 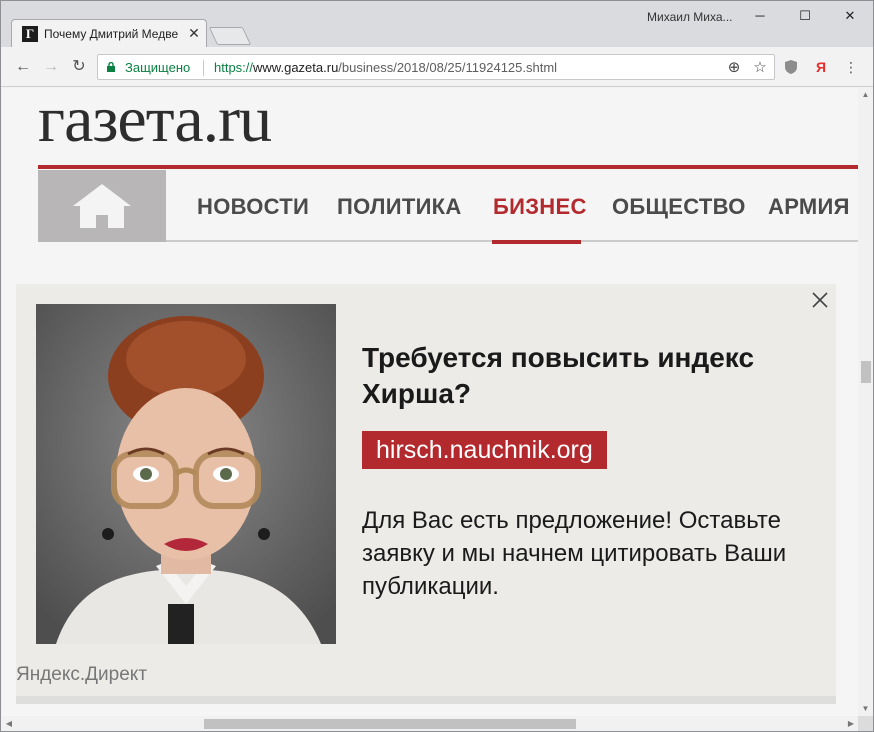 I want to click on section-menu: НОВОСТИ ПОЛИТИКА БИЗНЕС ОБЩЕСТВО АРМИЯ, so click(x=512, y=207).